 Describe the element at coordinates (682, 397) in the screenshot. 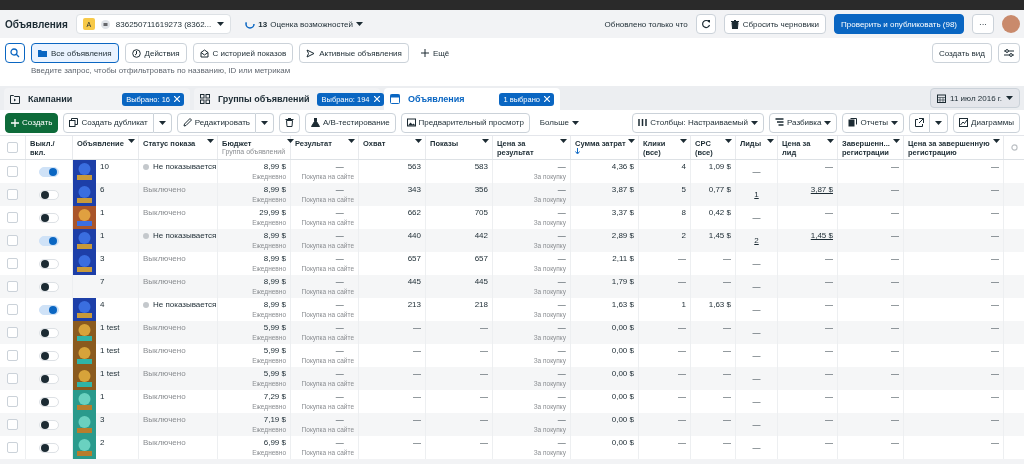

I see `clicks-value: —` at that location.